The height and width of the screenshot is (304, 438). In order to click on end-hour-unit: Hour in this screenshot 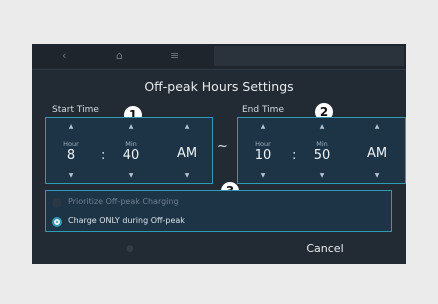, I will do `click(263, 144)`.